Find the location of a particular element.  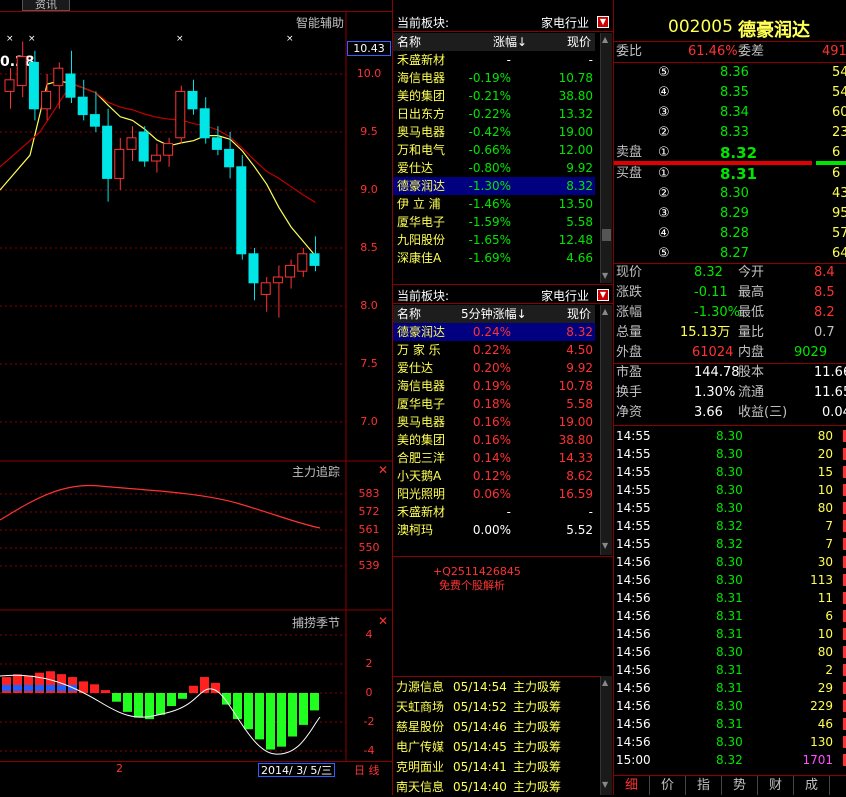

tick-row: 14:56 8.30 30 is located at coordinates (730, 562).